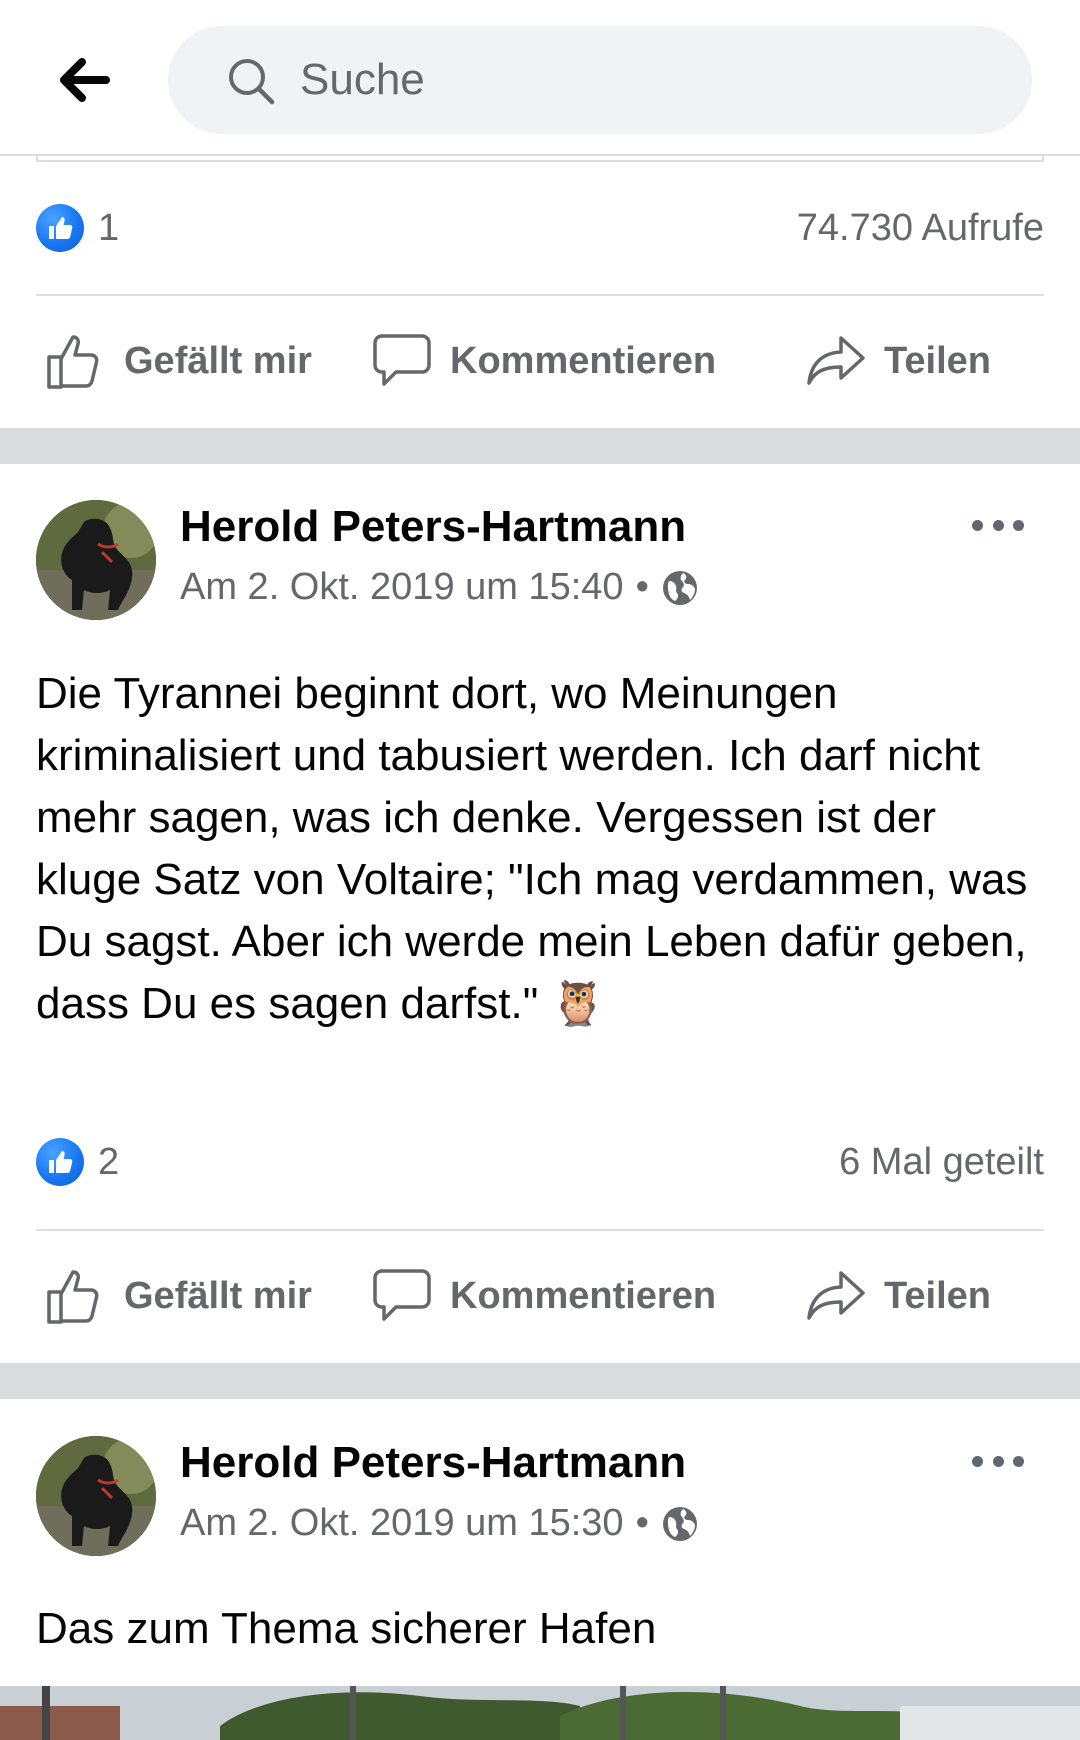 The image size is (1080, 1740). Describe the element at coordinates (108, 1162) in the screenshot. I see `reaction-count: 2` at that location.